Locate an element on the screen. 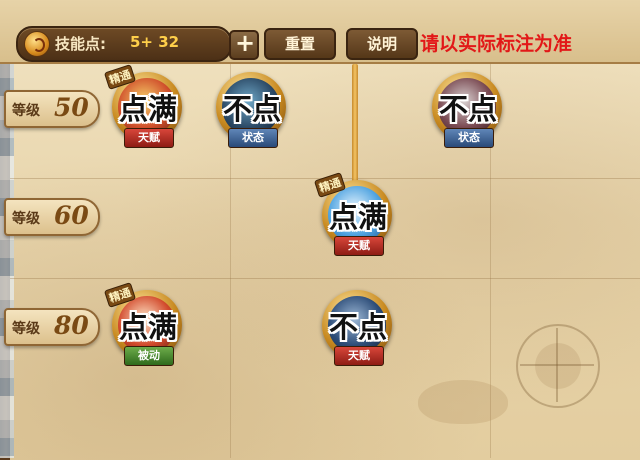 This screenshot has width=640, height=460. whale-decoration is located at coordinates (463, 402).